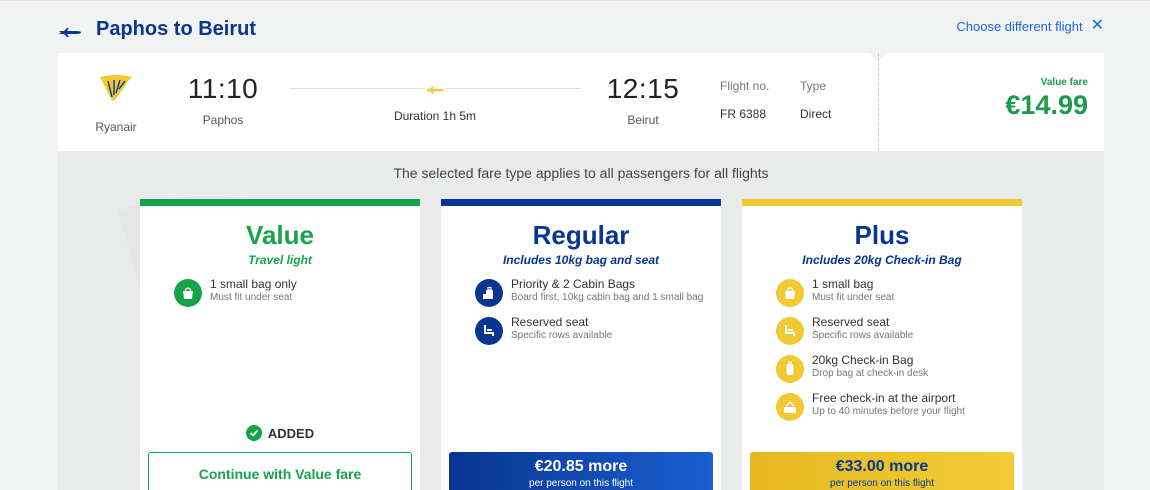 The image size is (1150, 490). Describe the element at coordinates (253, 433) in the screenshot. I see `check-circle-icon` at that location.